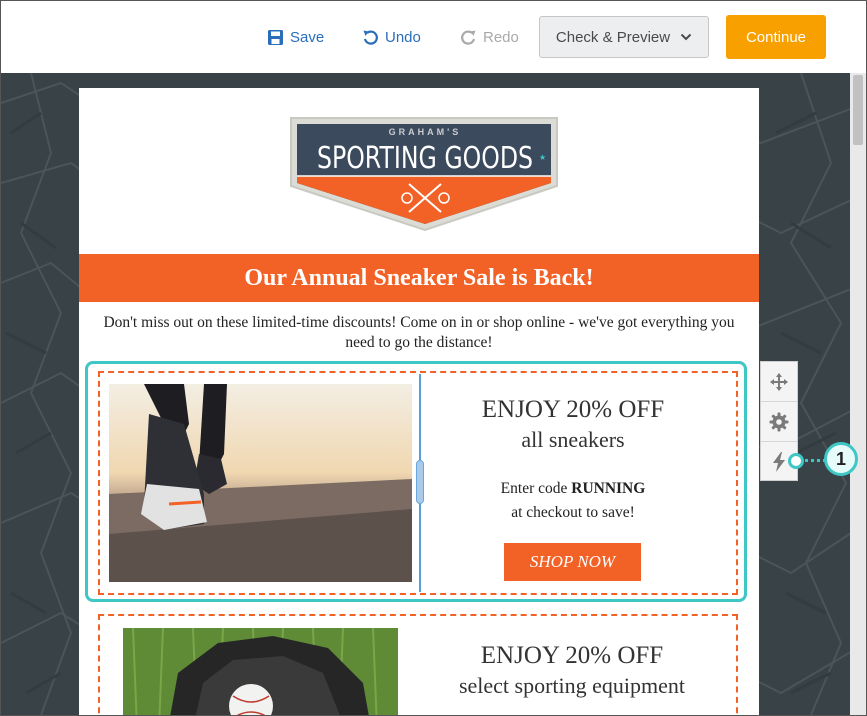  What do you see at coordinates (796, 461) in the screenshot?
I see `callout-anchor-dot` at bounding box center [796, 461].